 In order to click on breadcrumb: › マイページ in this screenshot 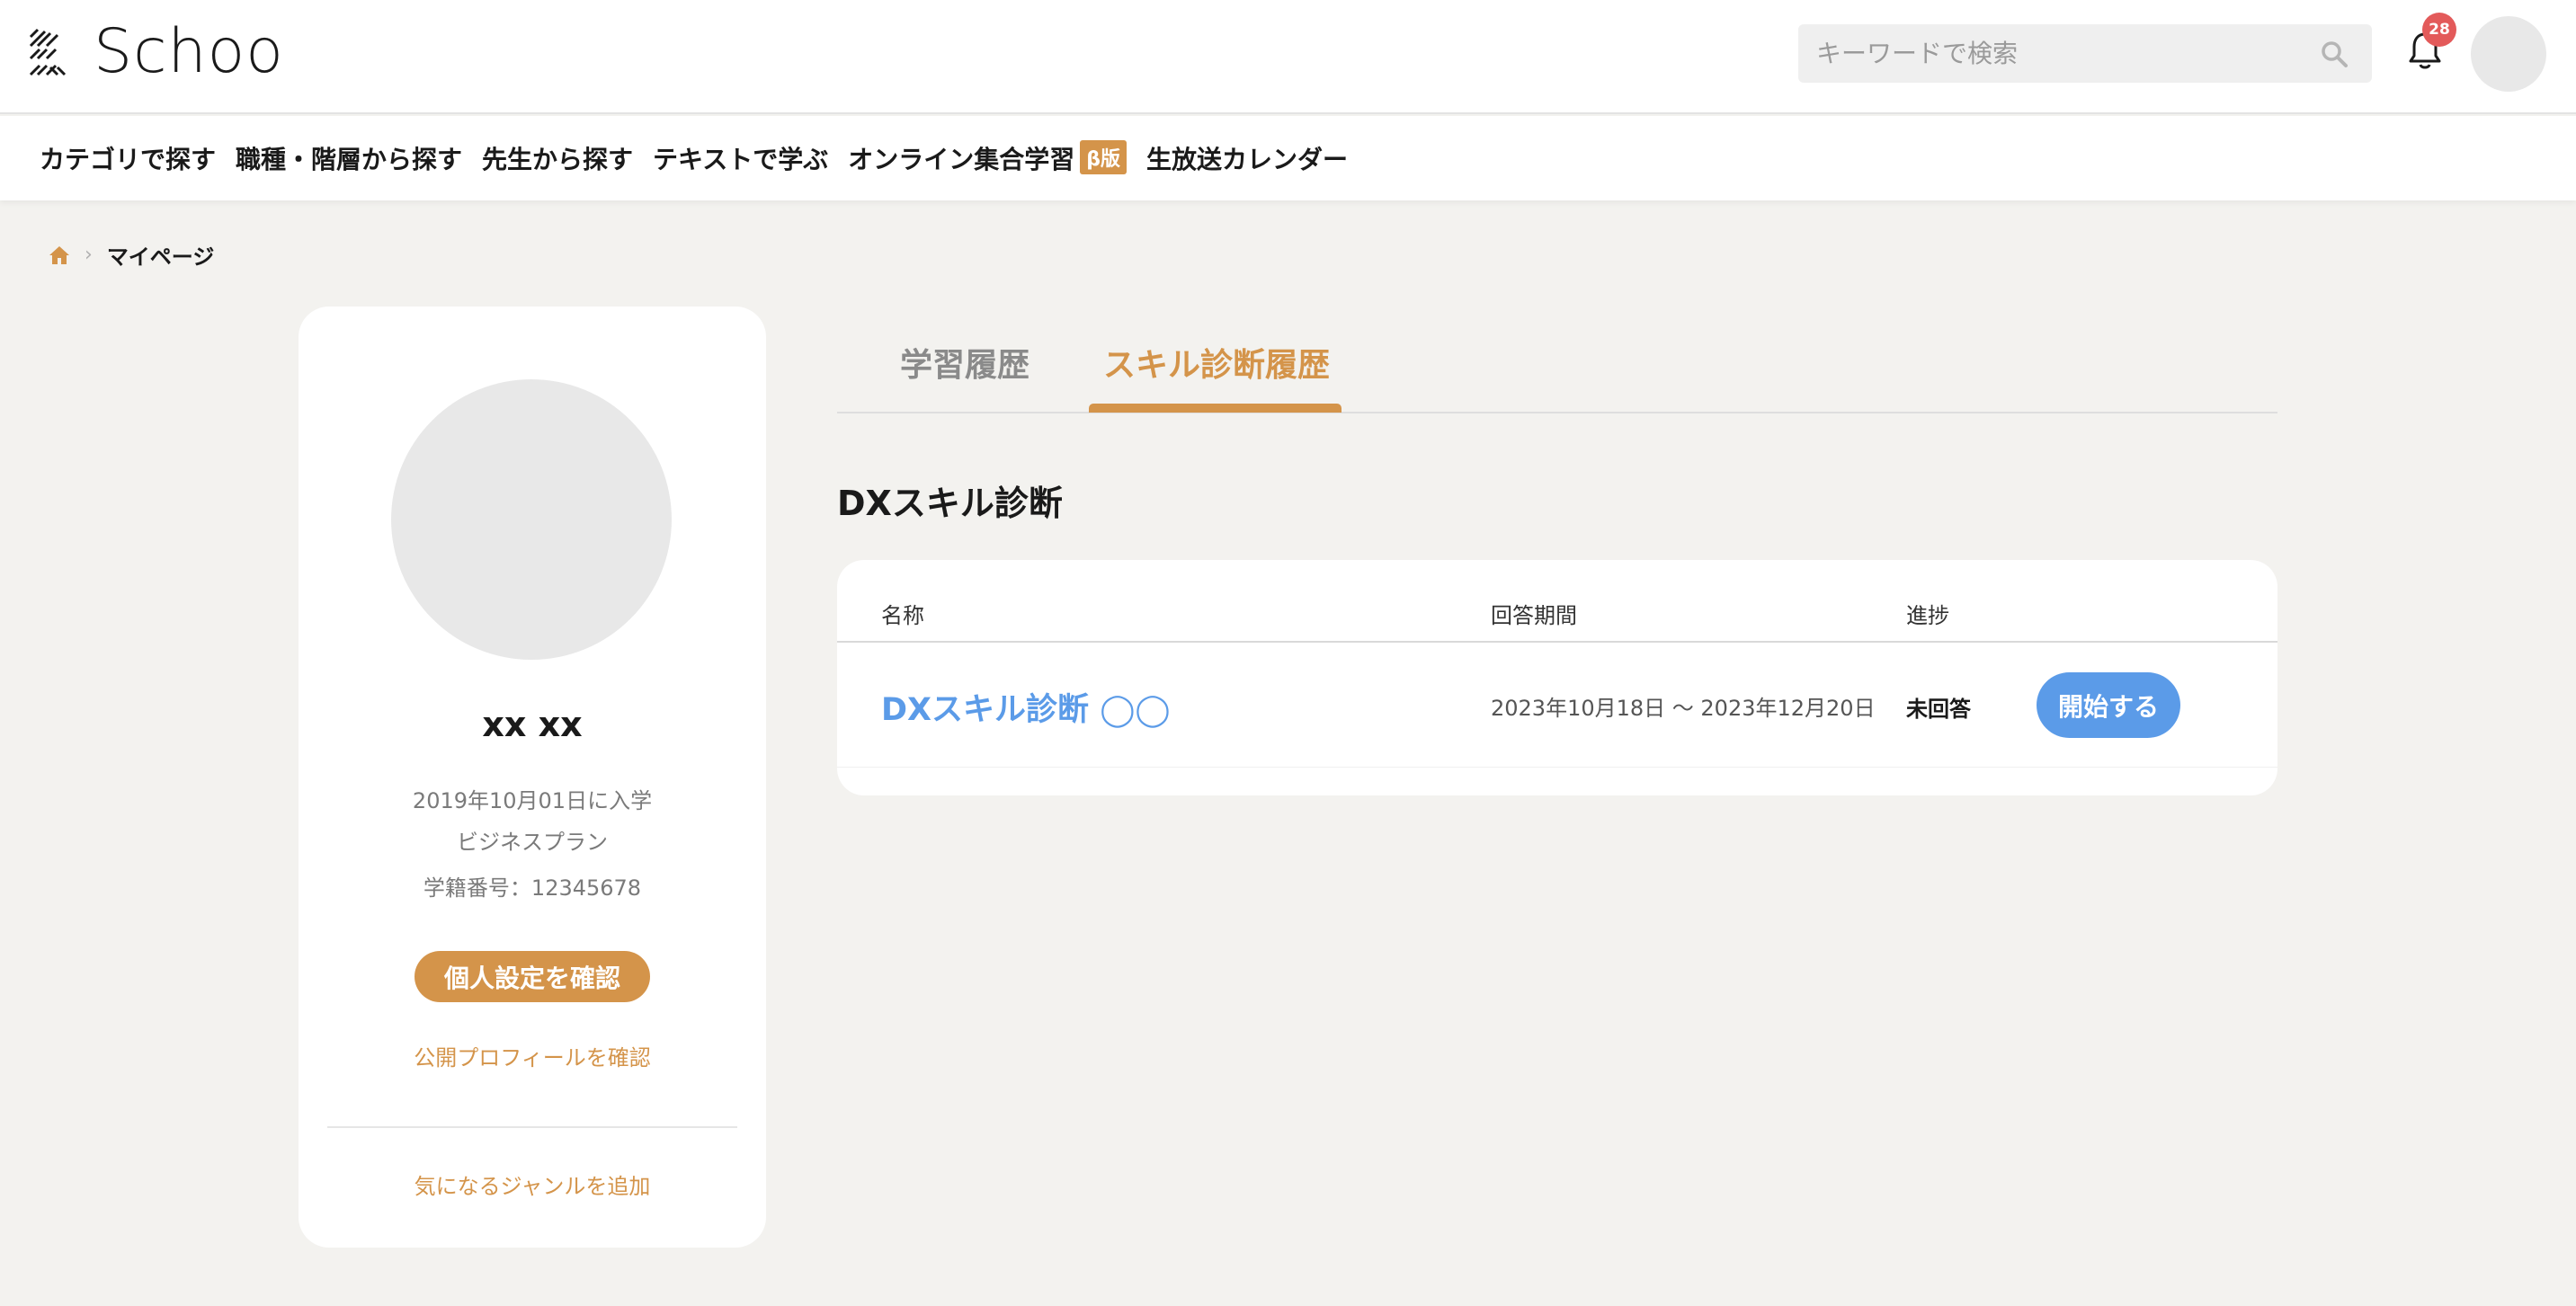, I will do `click(131, 255)`.